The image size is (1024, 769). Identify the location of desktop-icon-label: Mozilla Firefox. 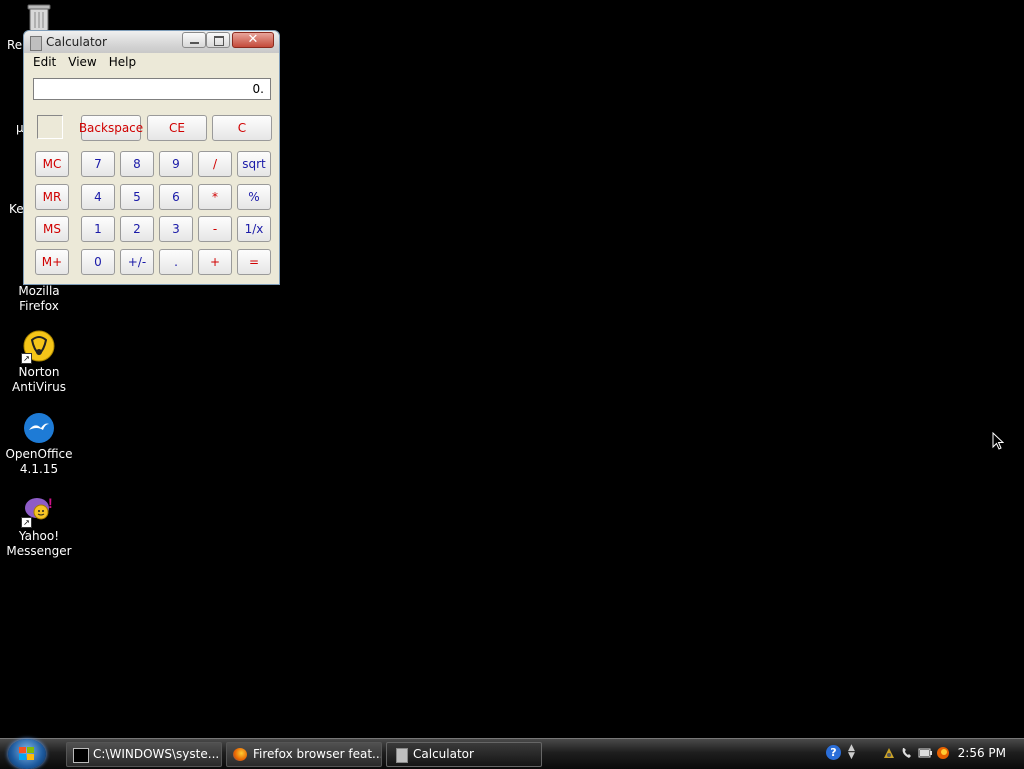
(39, 298).